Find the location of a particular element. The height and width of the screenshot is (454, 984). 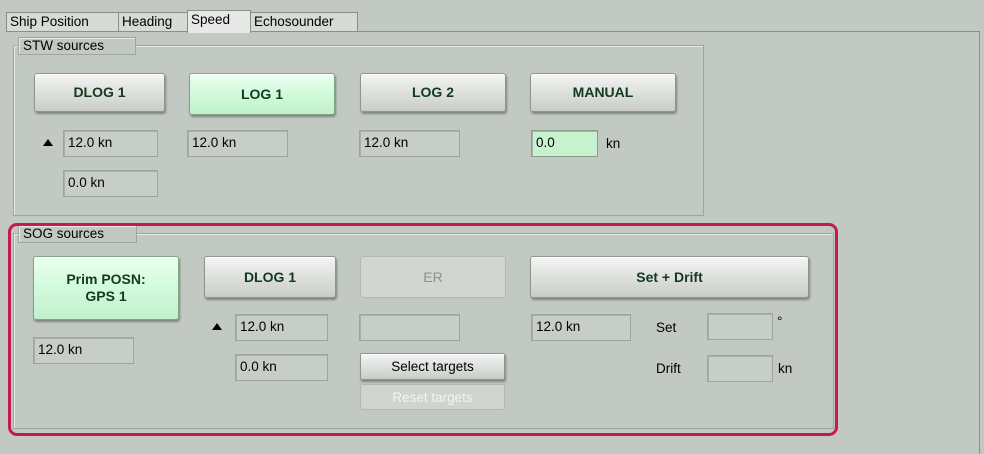

stw-dlog1-speed: 12.0 kn is located at coordinates (110, 143).